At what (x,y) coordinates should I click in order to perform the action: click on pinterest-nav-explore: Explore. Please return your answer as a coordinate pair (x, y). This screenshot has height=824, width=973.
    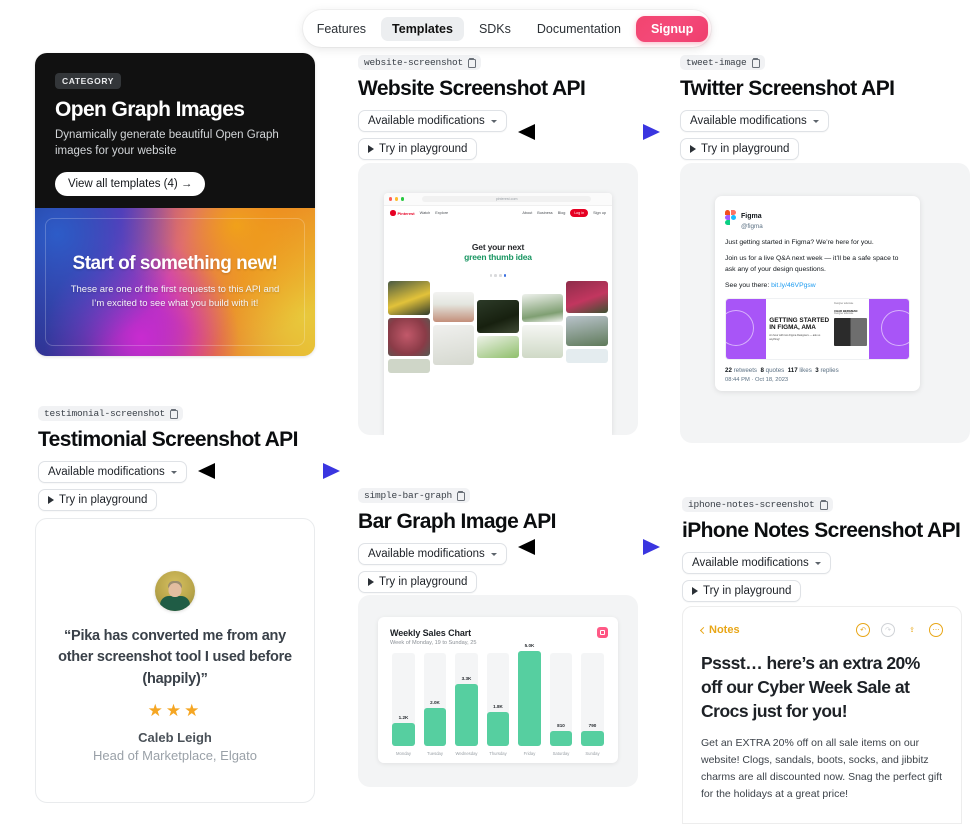
    Looking at the image, I should click on (441, 213).